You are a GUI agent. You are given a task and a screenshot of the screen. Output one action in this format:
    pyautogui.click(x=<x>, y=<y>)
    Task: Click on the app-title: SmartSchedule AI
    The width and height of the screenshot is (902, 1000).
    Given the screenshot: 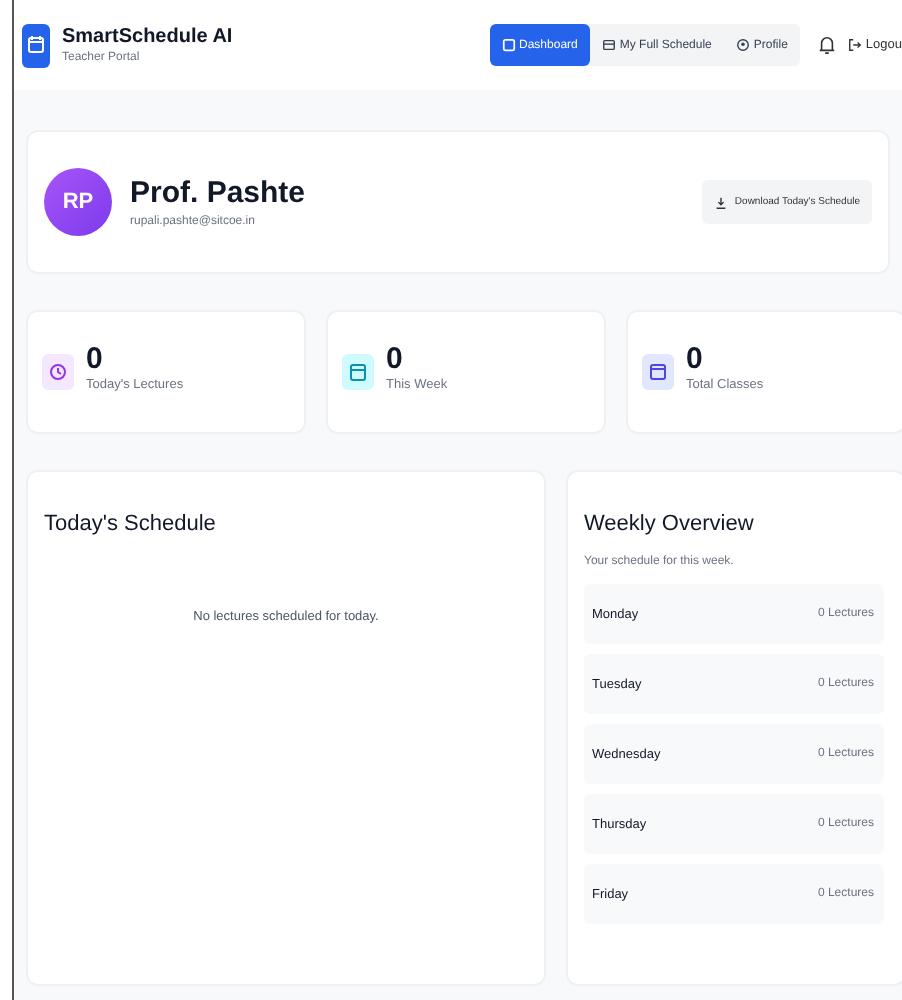 What is the action you would take?
    pyautogui.click(x=147, y=37)
    